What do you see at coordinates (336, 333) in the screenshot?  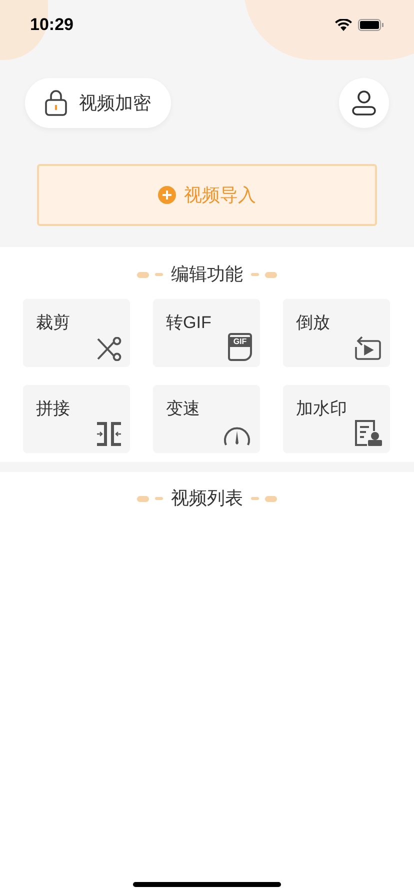 I see `tool-tile: 倒放` at bounding box center [336, 333].